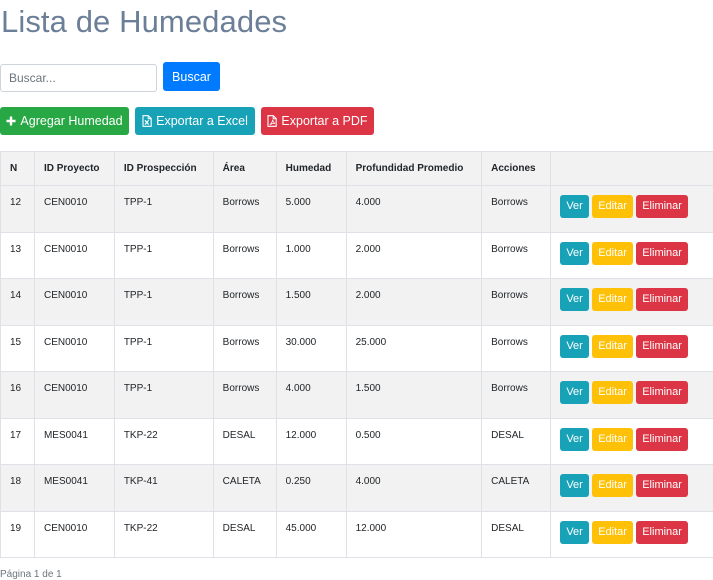 Image resolution: width=713 pixels, height=580 pixels. I want to click on column-header-profundidad: Profundidad Promedio, so click(414, 169).